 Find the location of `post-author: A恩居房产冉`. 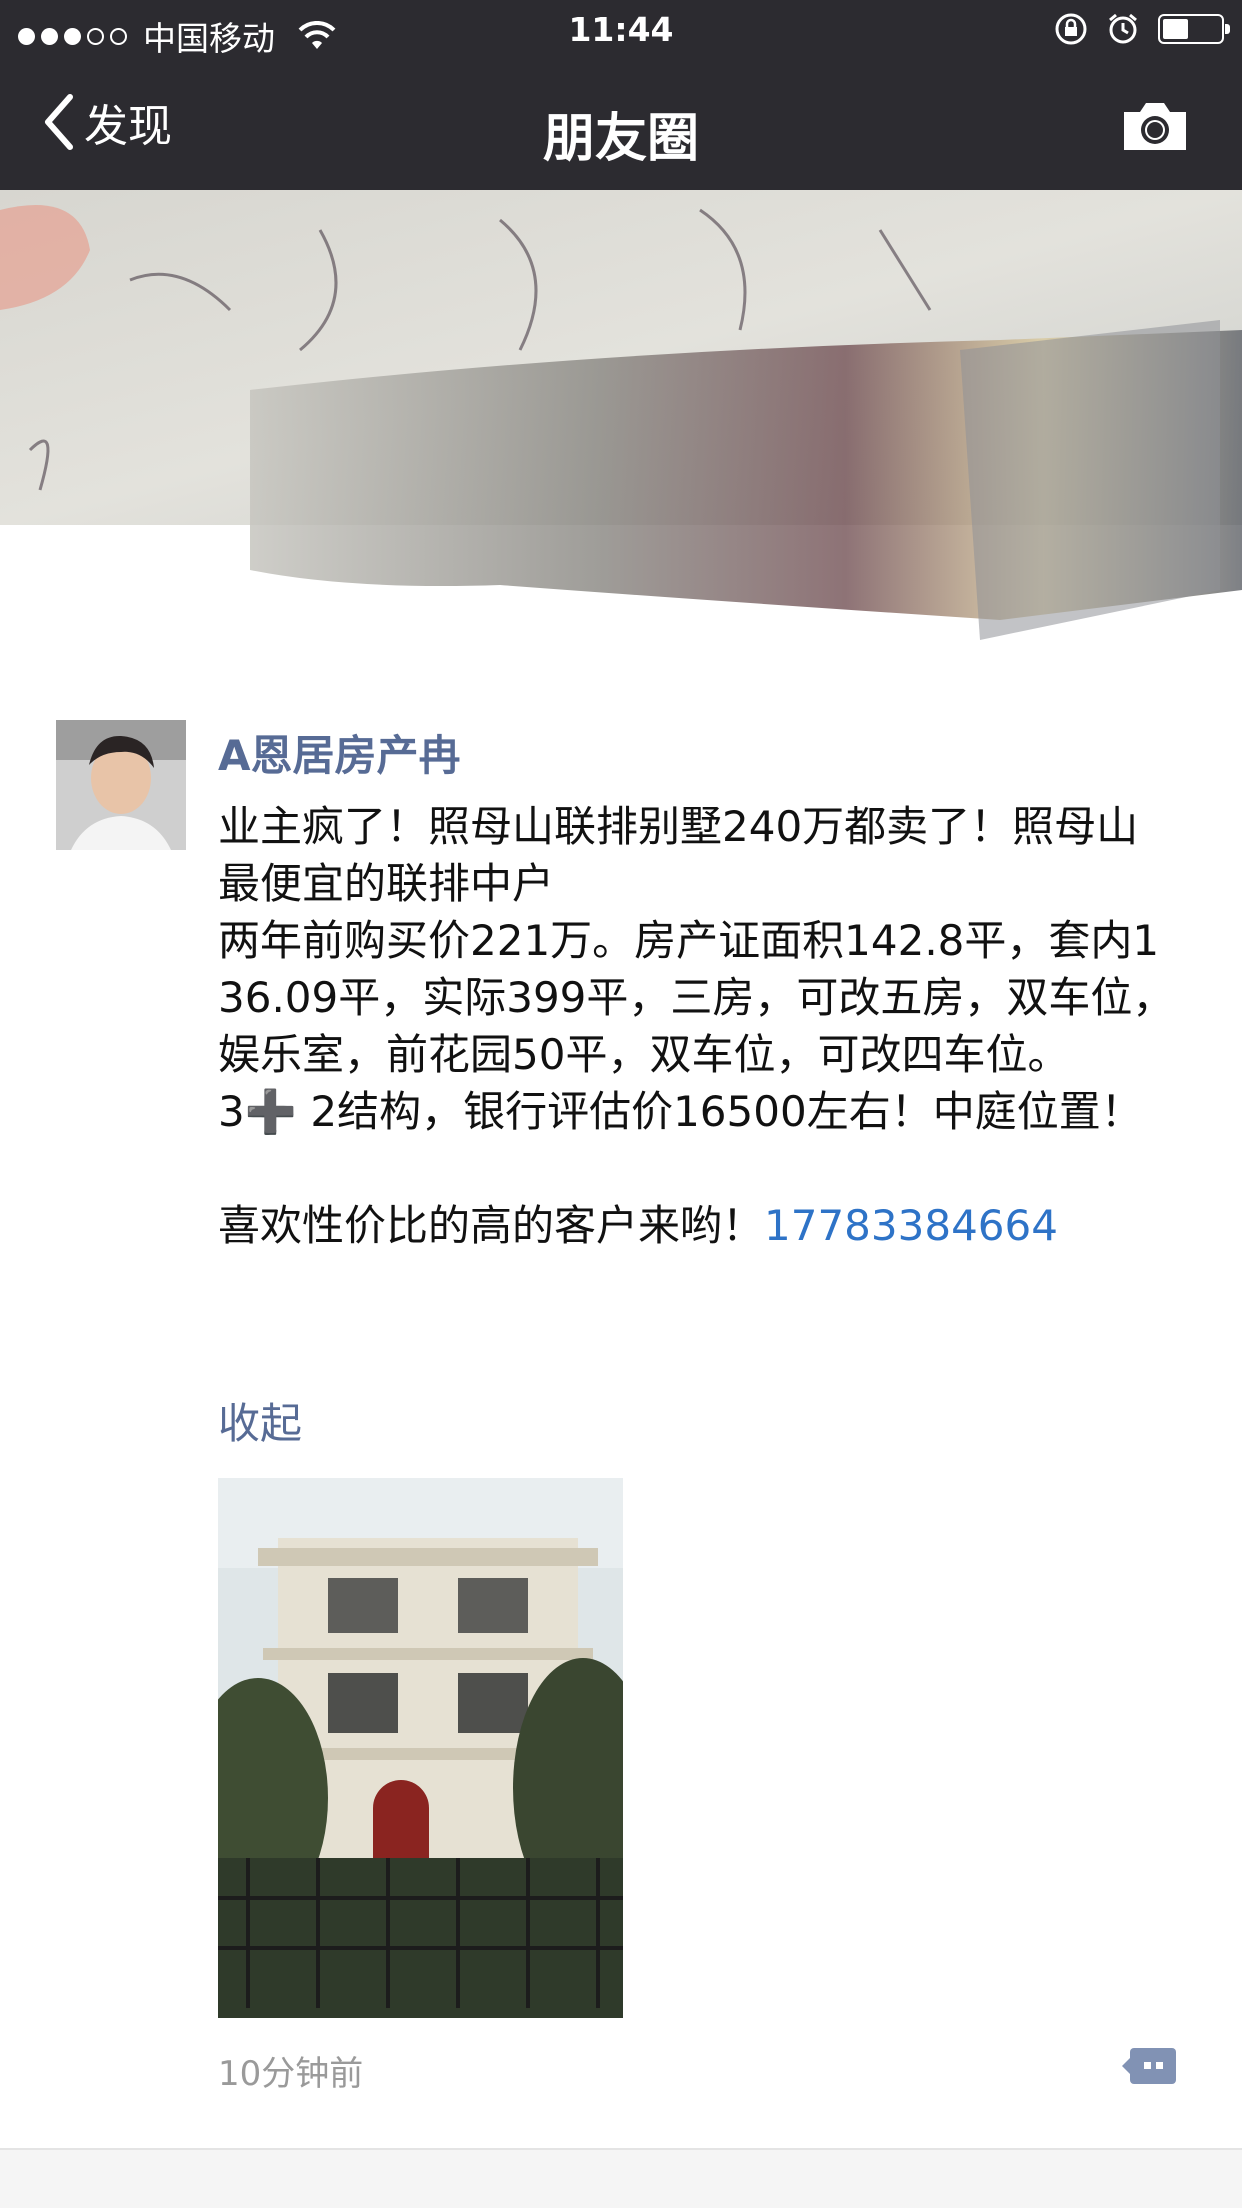

post-author: A恩居房产冉 is located at coordinates (339, 752).